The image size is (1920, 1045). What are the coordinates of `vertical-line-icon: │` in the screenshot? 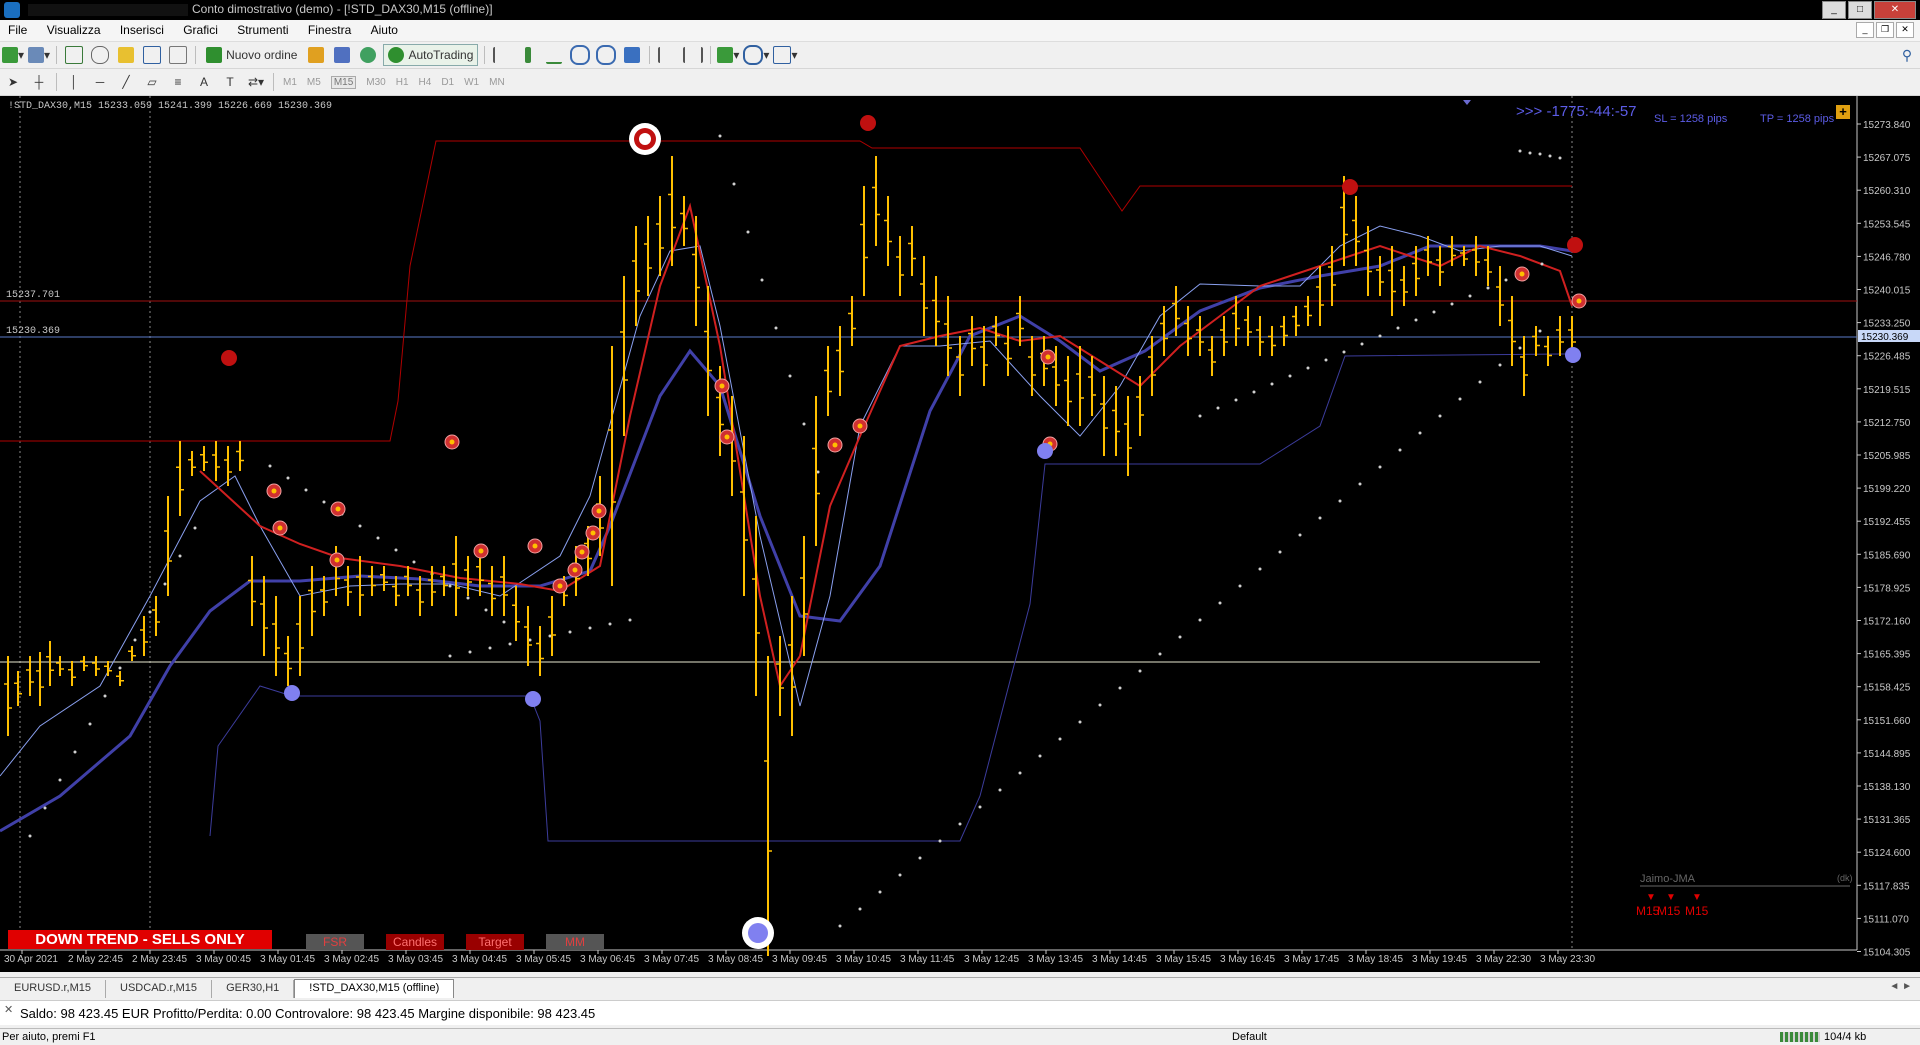 It's located at (74, 82).